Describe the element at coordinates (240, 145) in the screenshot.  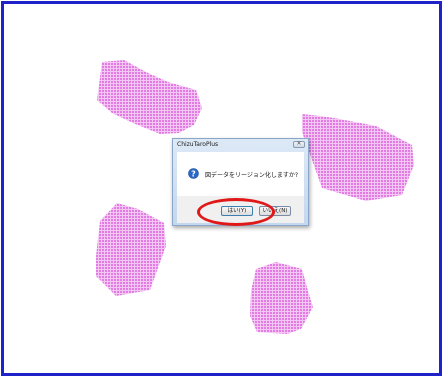
I see `dialog-titlebar: ChizuTaroPlus ✕` at that location.